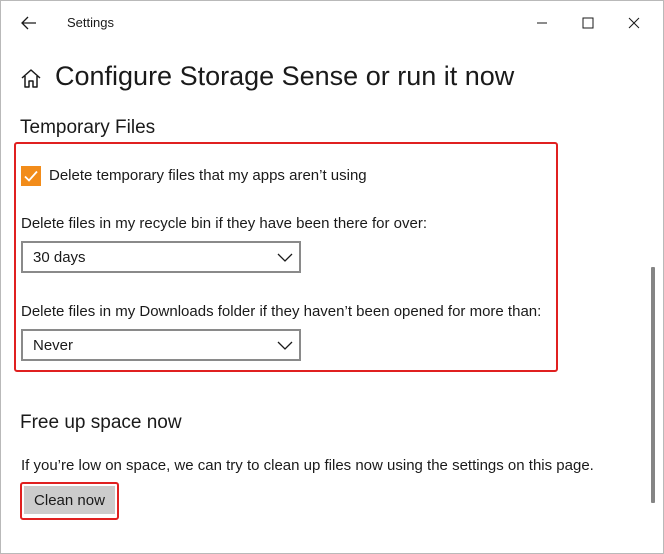 The height and width of the screenshot is (554, 664). What do you see at coordinates (161, 345) in the screenshot?
I see `downloads-dropdown: Never` at bounding box center [161, 345].